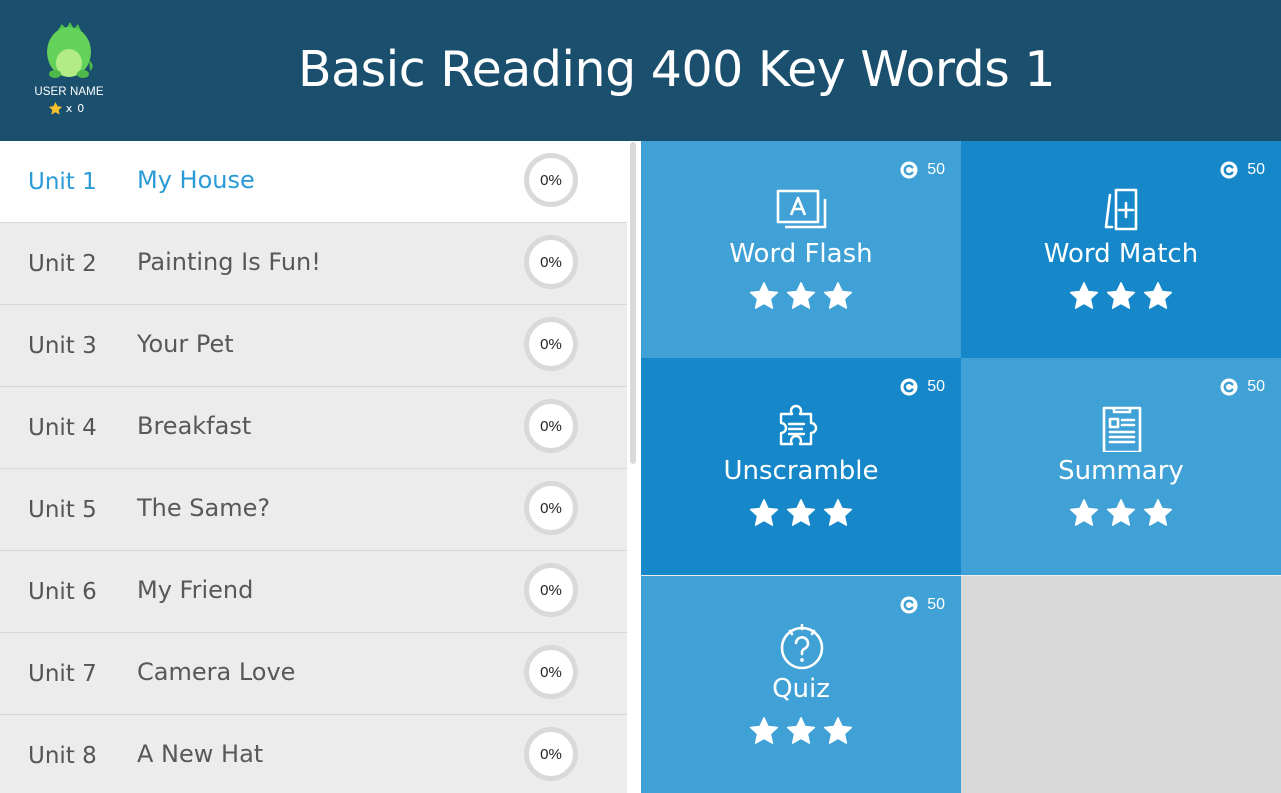  What do you see at coordinates (1121, 684) in the screenshot?
I see `empty-tile` at bounding box center [1121, 684].